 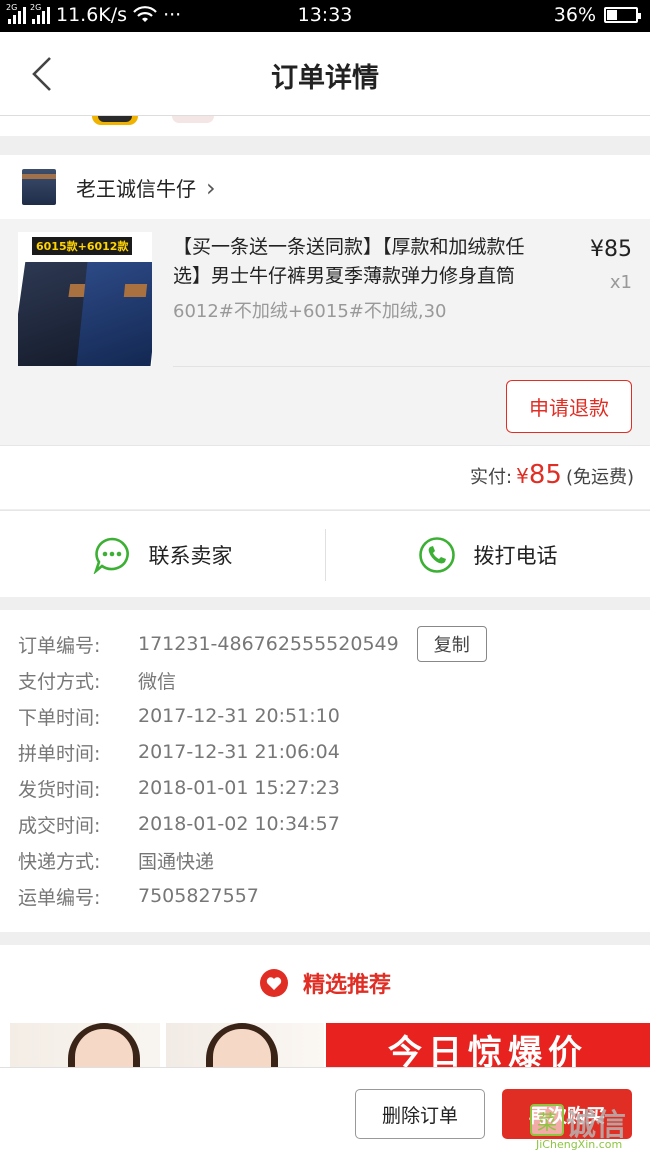 What do you see at coordinates (420, 1114) in the screenshot?
I see `delete-order-button: 删除订单` at bounding box center [420, 1114].